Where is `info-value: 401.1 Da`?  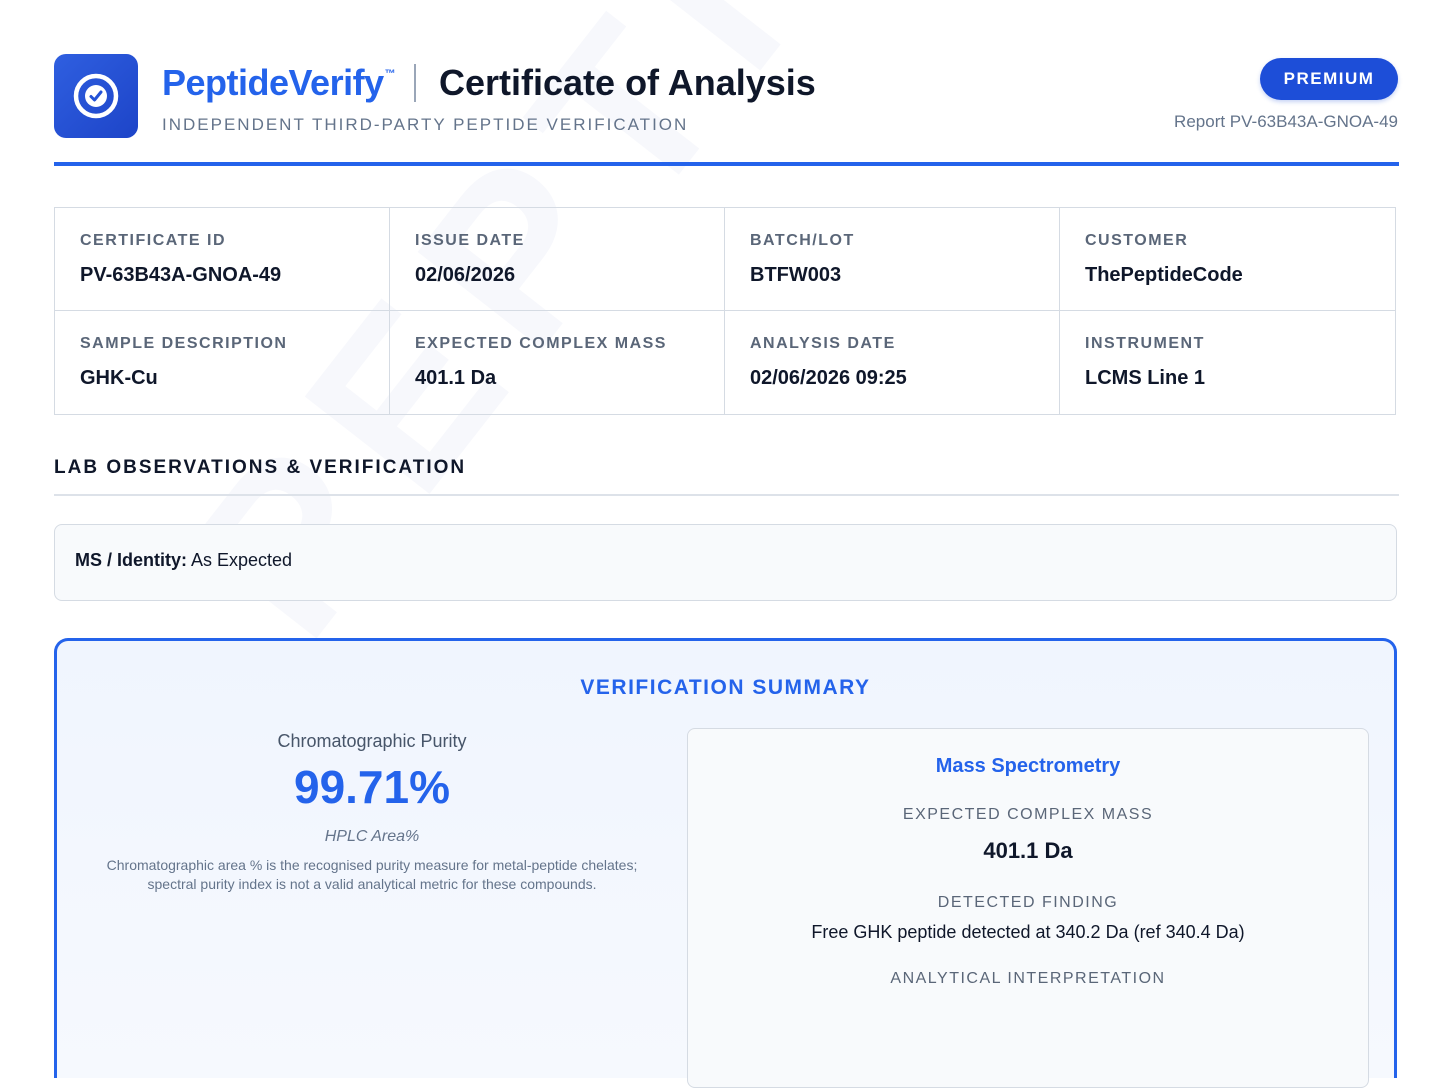 info-value: 401.1 Da is located at coordinates (456, 378).